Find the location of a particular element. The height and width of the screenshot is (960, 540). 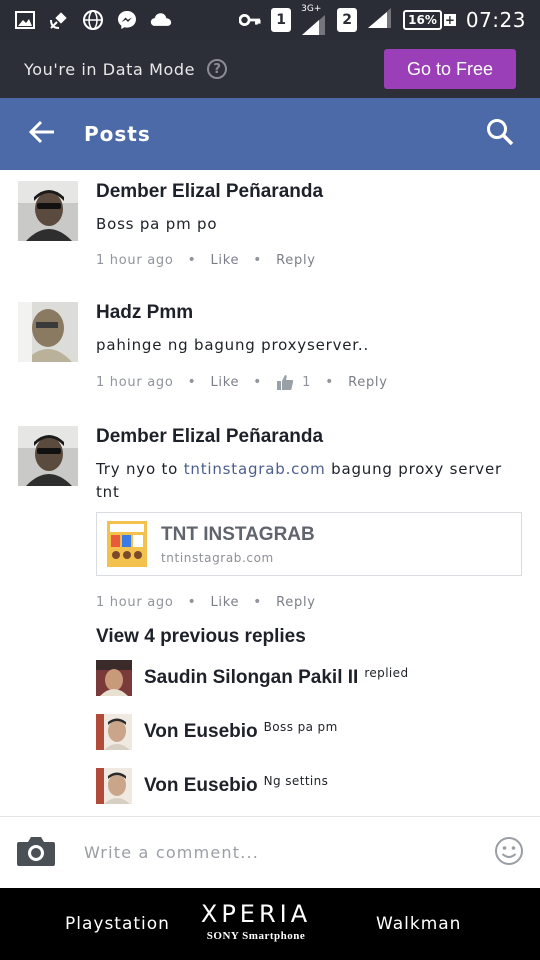

smiley-icon is located at coordinates (509, 853).